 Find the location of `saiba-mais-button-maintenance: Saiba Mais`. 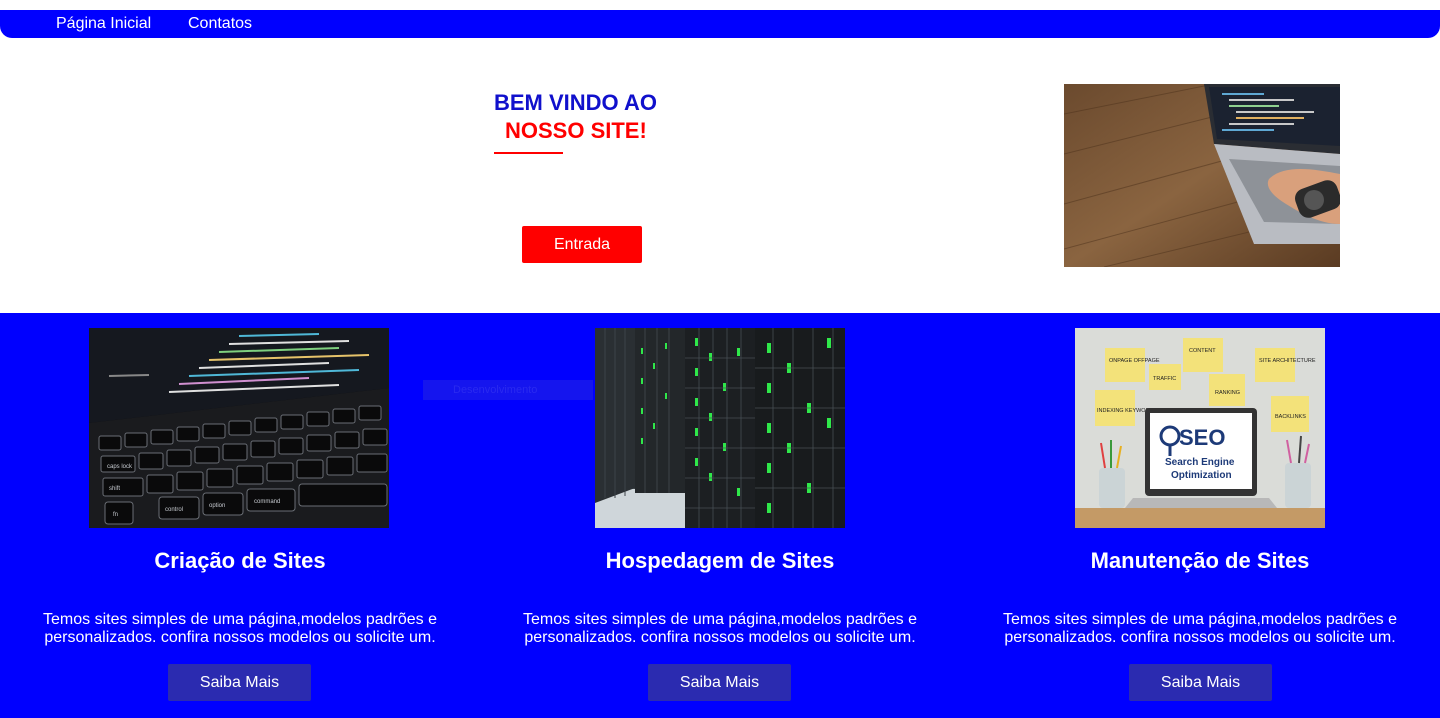

saiba-mais-button-maintenance: Saiba Mais is located at coordinates (1200, 682).